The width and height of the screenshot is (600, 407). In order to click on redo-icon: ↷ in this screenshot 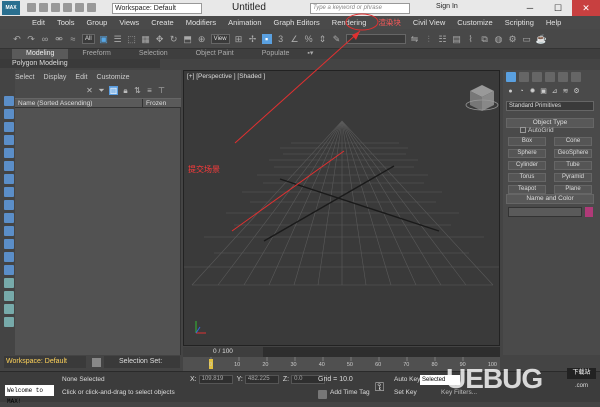, I will do `click(31, 39)`.